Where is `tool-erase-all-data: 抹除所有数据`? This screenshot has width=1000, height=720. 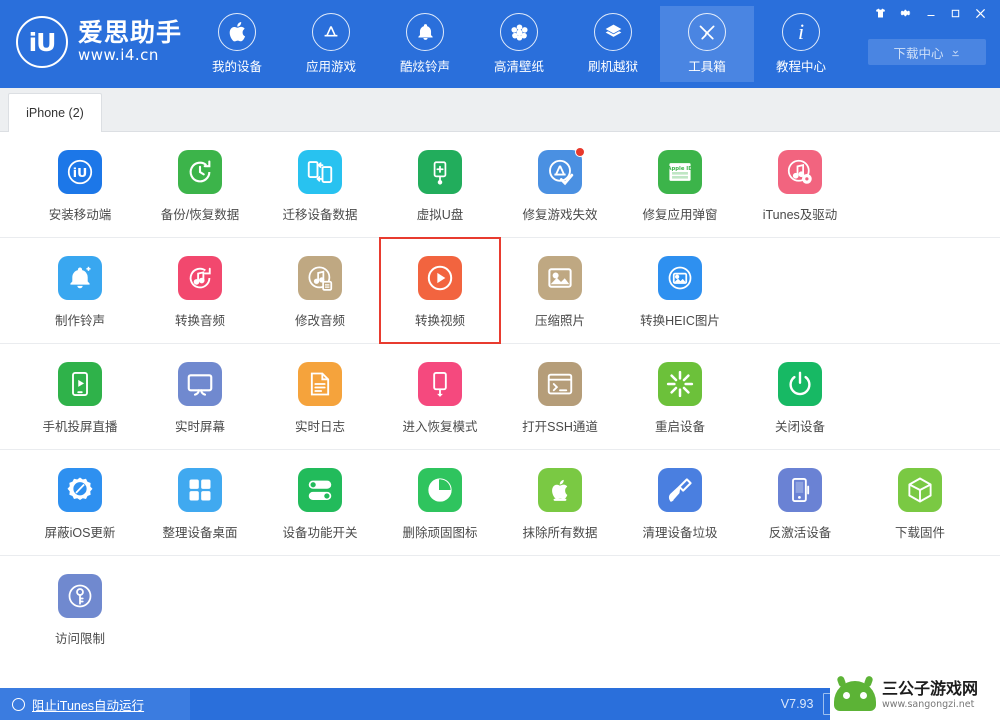
tool-erase-all-data: 抹除所有数据 is located at coordinates (560, 502).